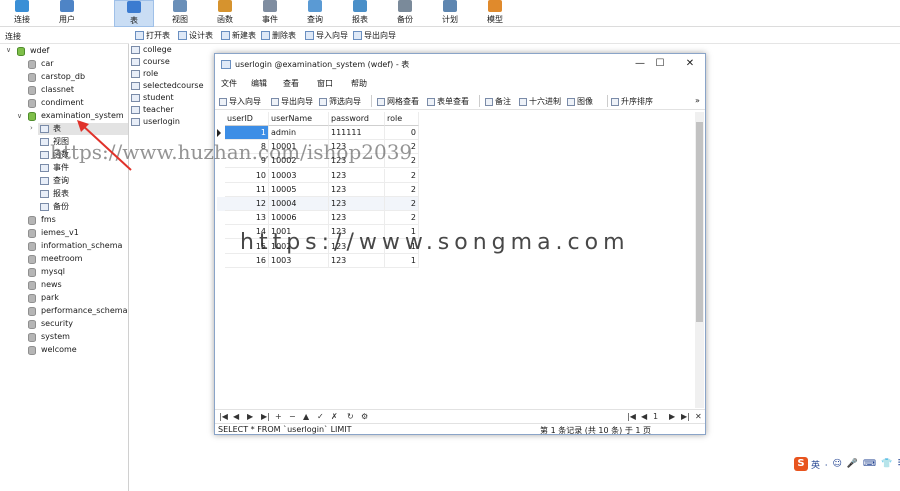  Describe the element at coordinates (56, 77) in the screenshot. I see `tree-database: carstop_db` at that location.